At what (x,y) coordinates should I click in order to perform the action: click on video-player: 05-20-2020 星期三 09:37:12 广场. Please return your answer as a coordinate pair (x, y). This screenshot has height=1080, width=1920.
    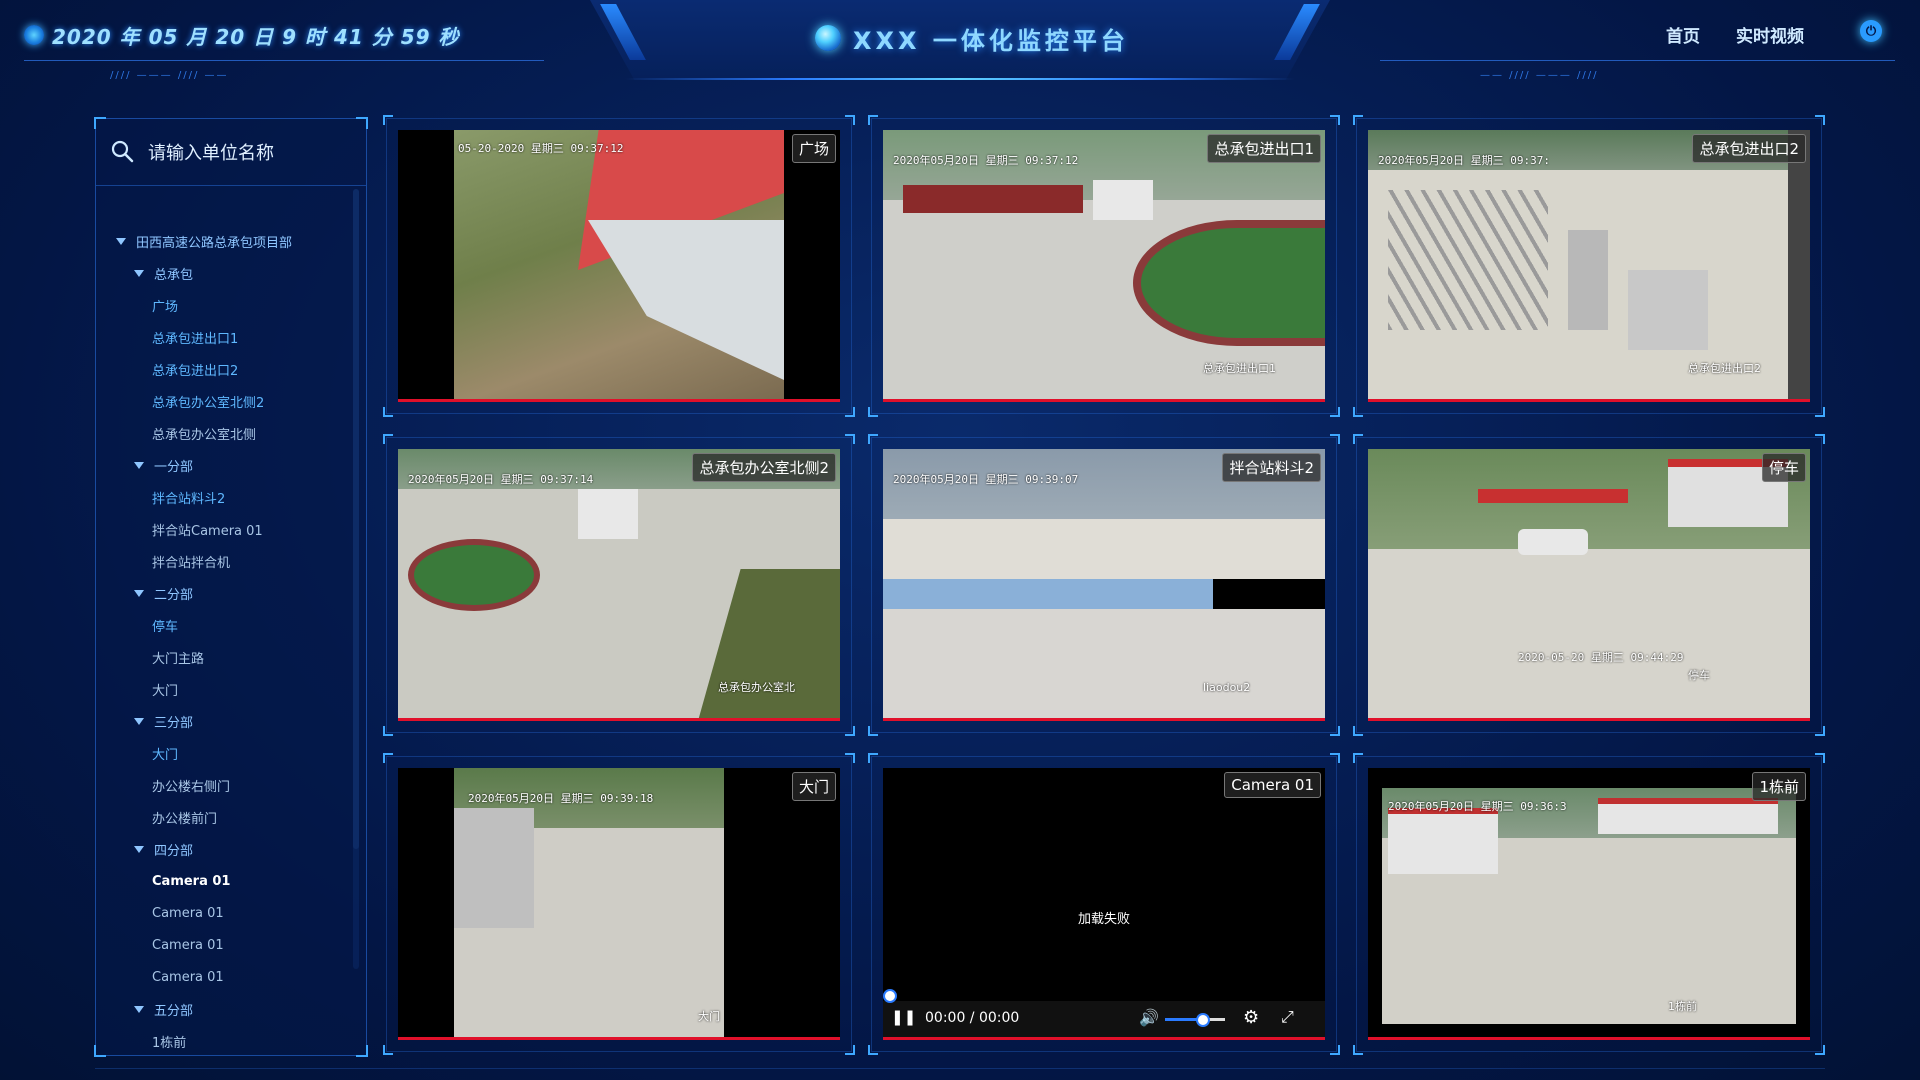
    Looking at the image, I should click on (619, 266).